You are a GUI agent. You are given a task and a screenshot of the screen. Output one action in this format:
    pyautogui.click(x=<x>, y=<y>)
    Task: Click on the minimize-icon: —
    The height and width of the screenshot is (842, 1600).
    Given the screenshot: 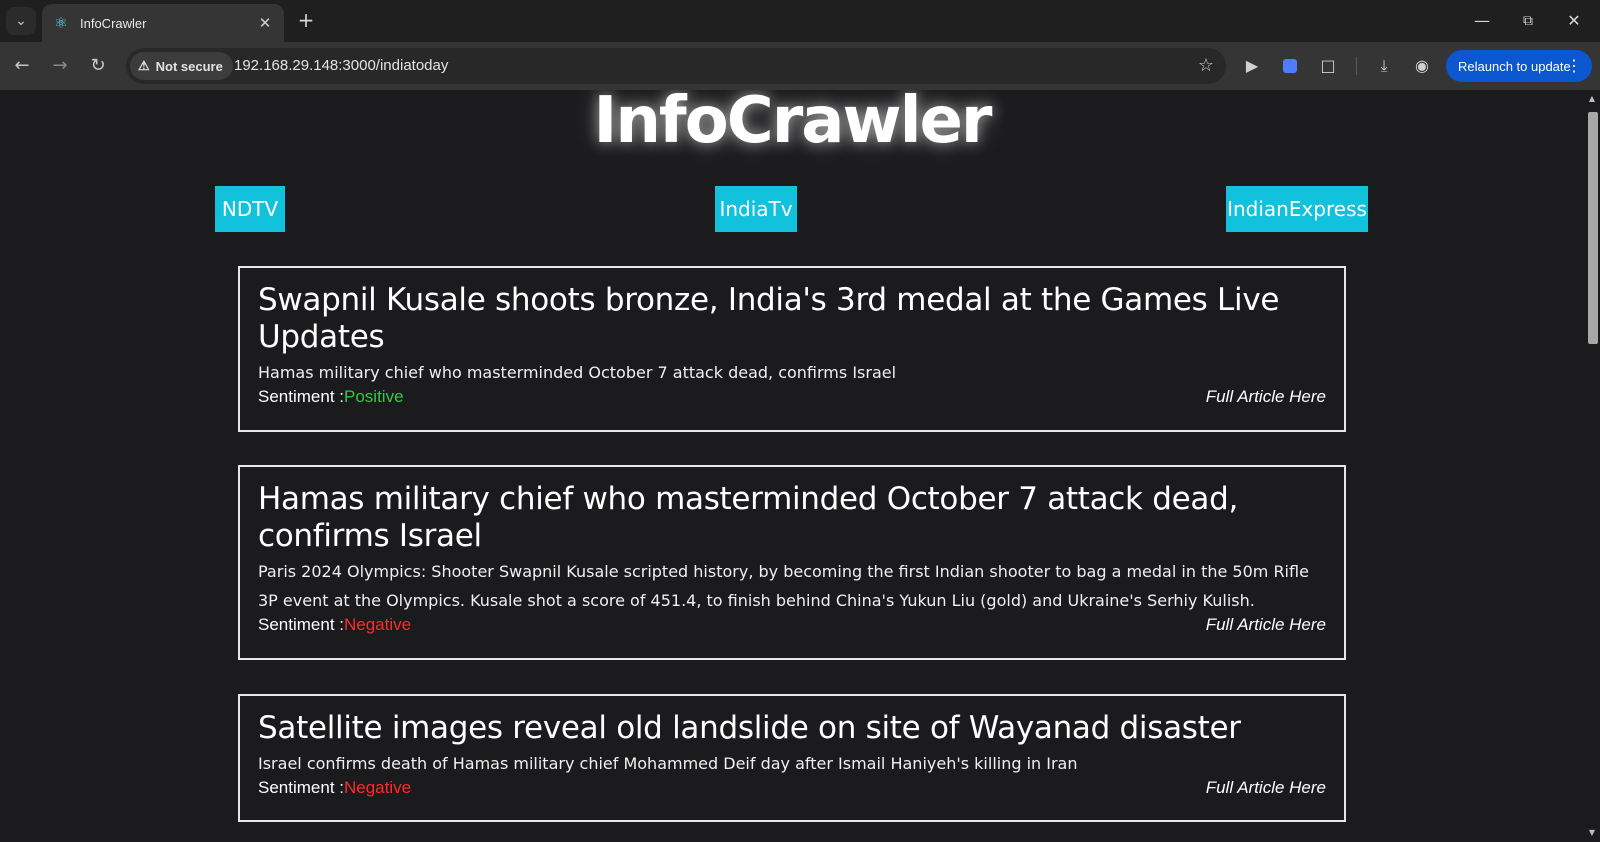 What is the action you would take?
    pyautogui.click(x=1482, y=21)
    